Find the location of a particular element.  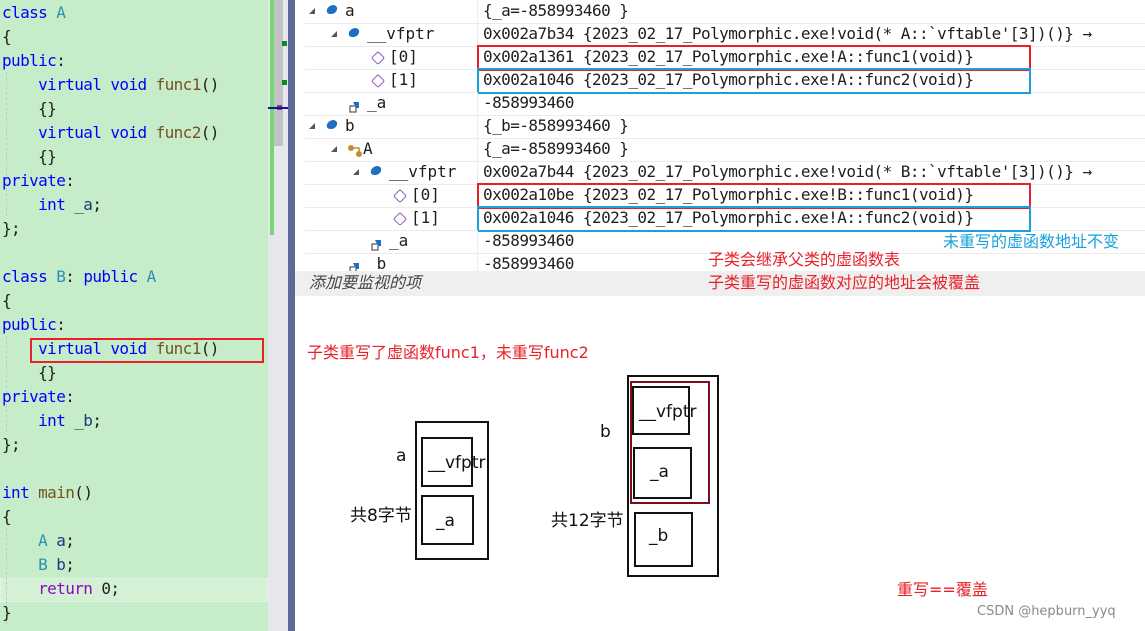

code-token: func2 is located at coordinates (178, 132).